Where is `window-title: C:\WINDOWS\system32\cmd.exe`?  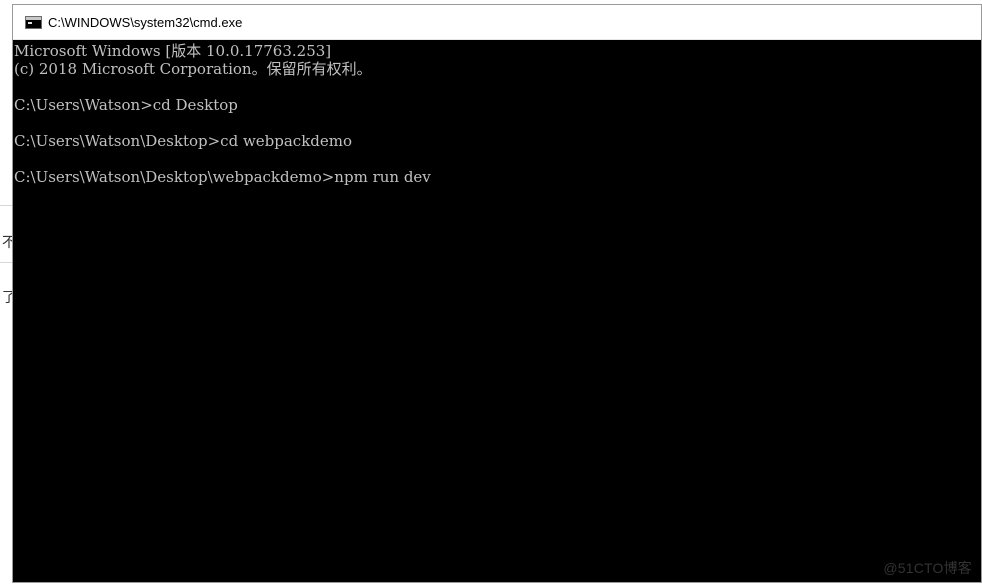
window-title: C:\WINDOWS\system32\cmd.exe is located at coordinates (145, 22).